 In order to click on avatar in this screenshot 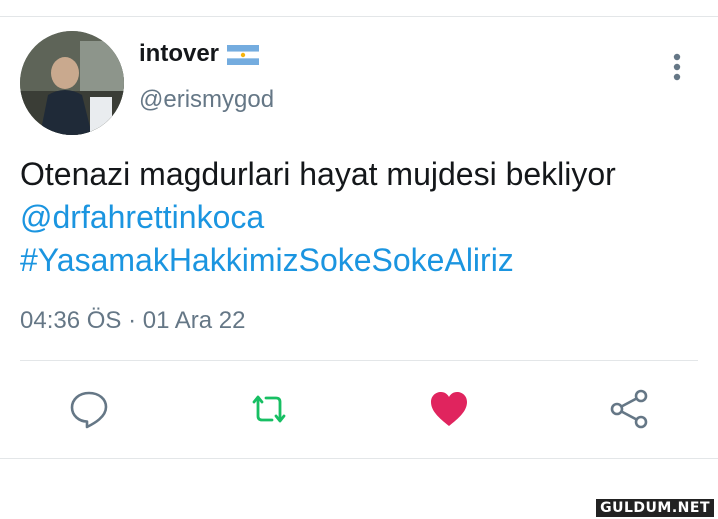, I will do `click(72, 83)`.